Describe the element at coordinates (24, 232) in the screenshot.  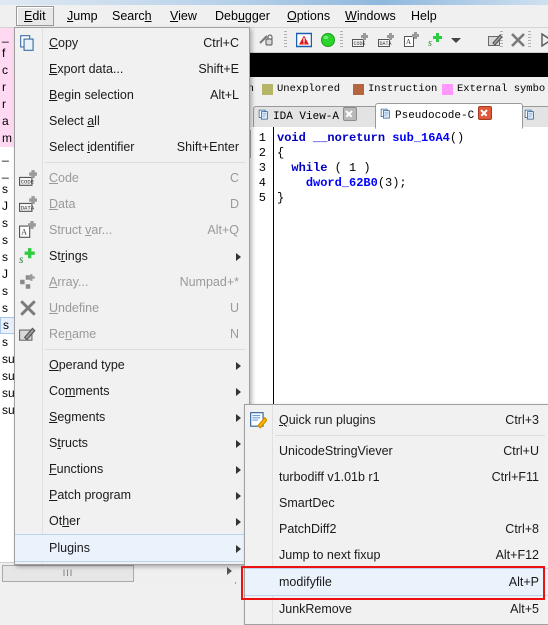
I see `svg-text: A` at that location.